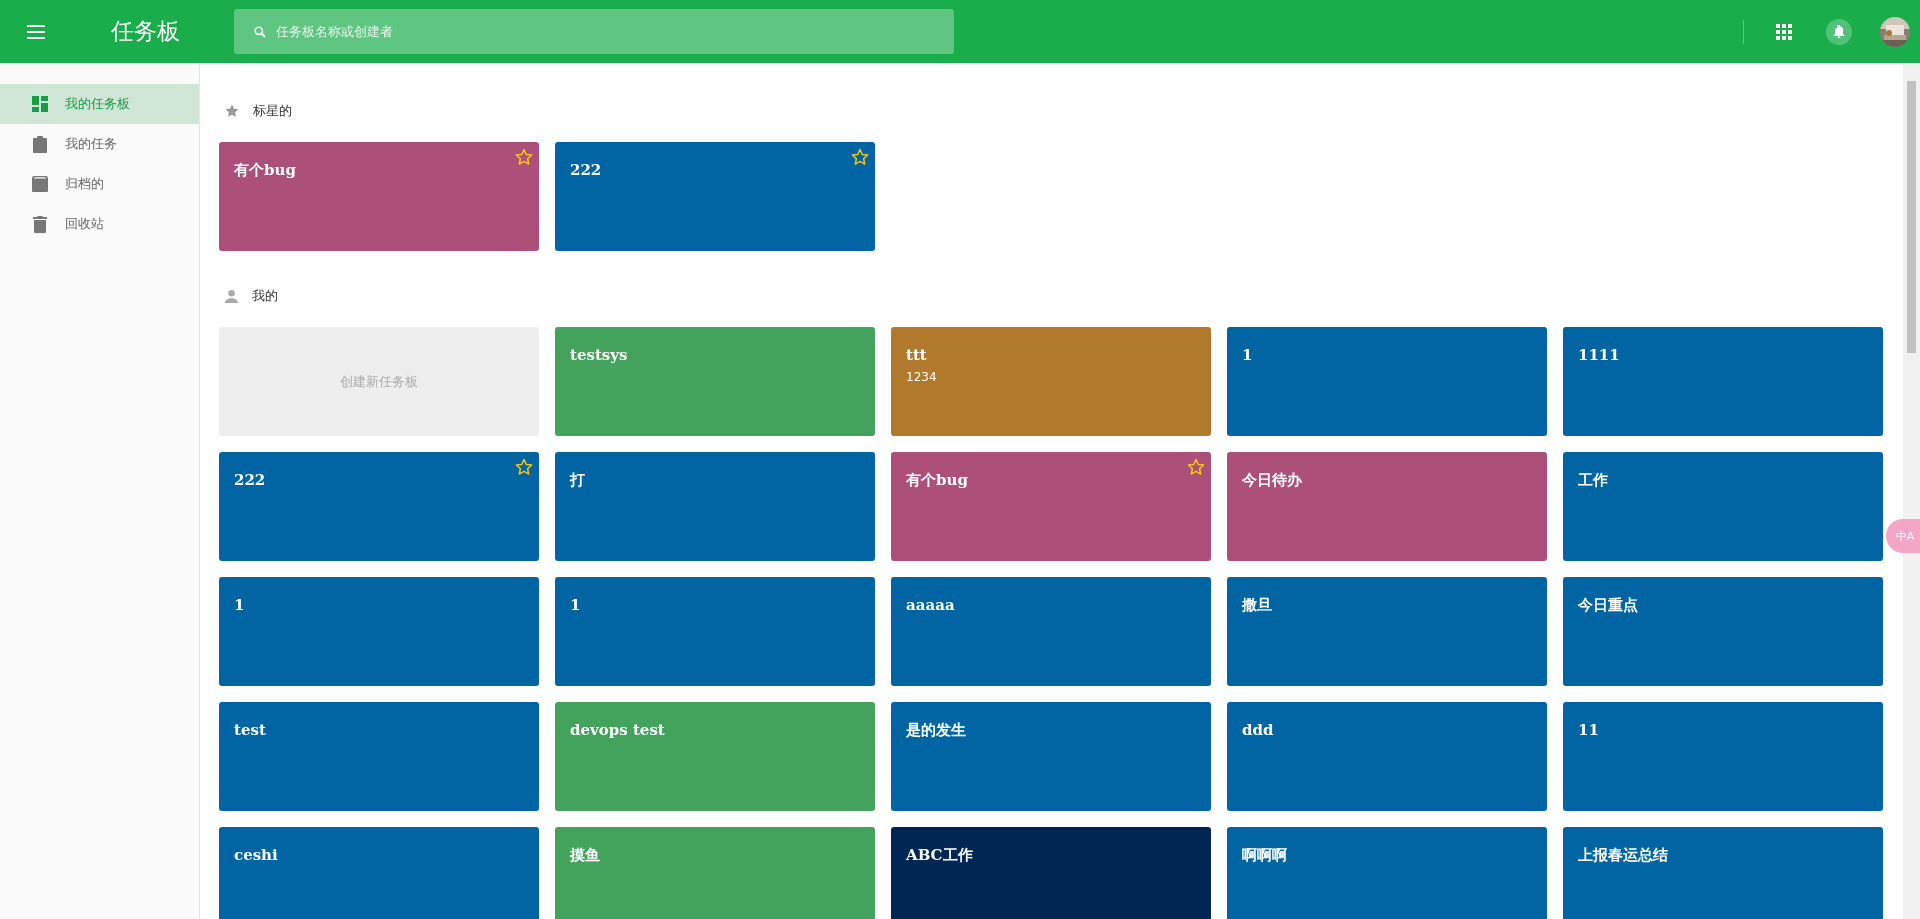  Describe the element at coordinates (91, 144) in the screenshot. I see `sidebar-item-label: 我的任务` at that location.